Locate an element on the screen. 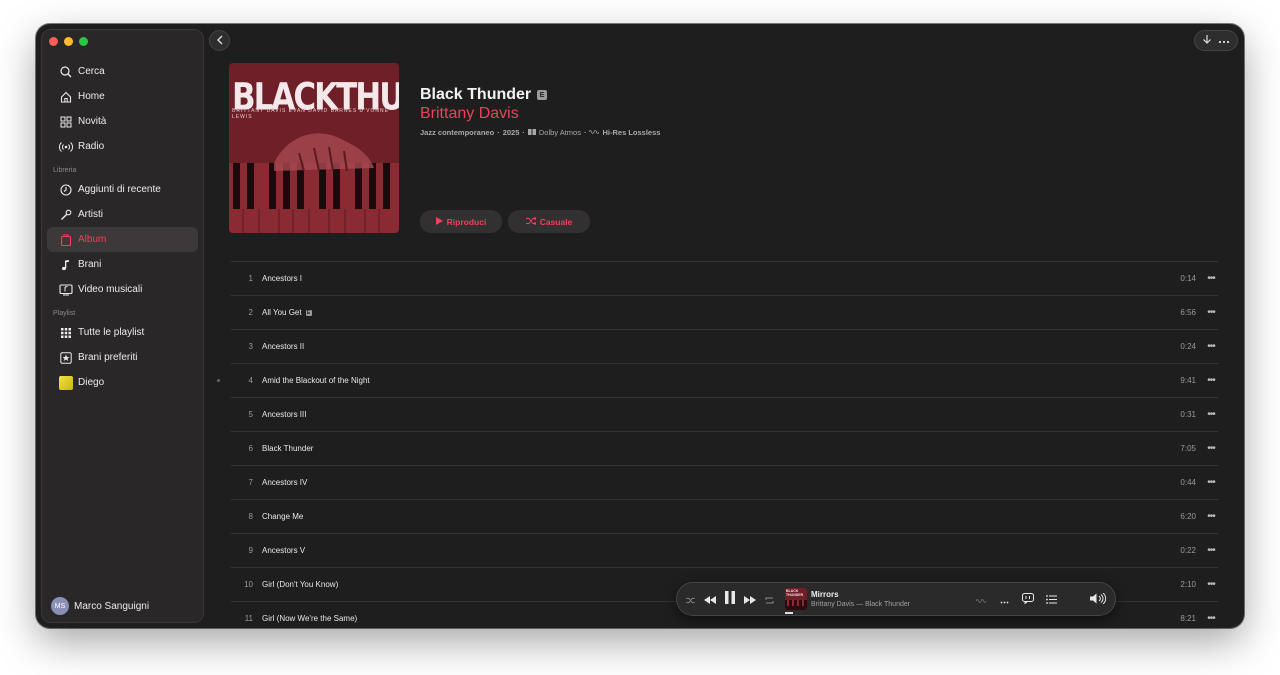 The width and height of the screenshot is (1280, 675). sidebar-item-diego: Diego is located at coordinates (122, 382).